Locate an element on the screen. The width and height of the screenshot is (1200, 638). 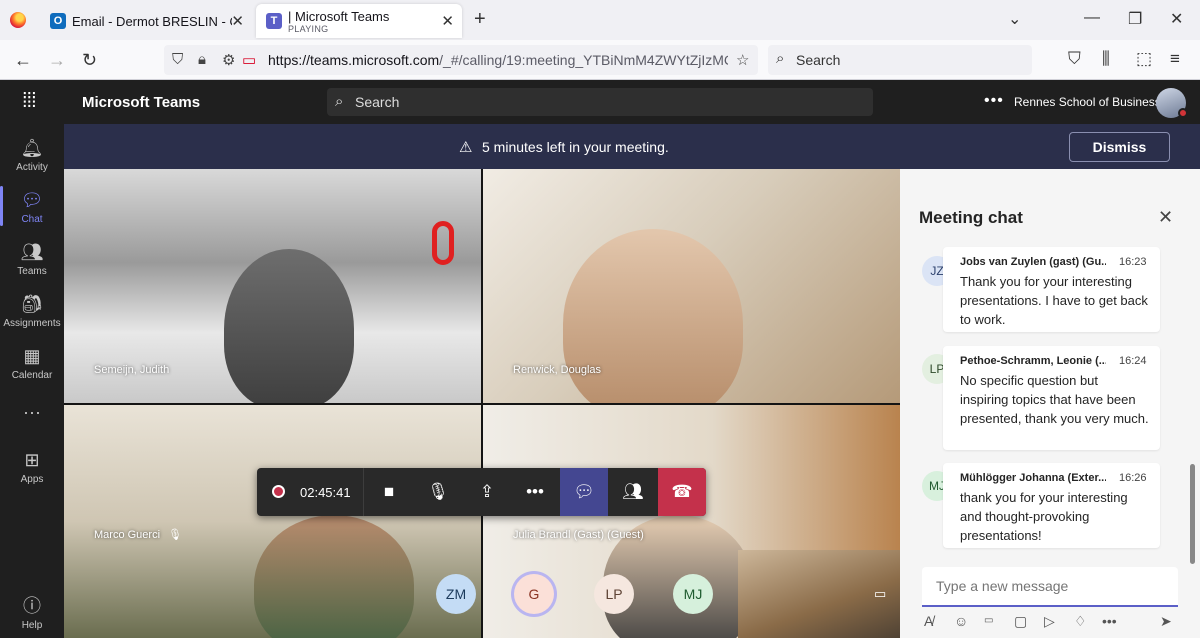
show-participants-button: 👥︎ is located at coordinates (633, 492).